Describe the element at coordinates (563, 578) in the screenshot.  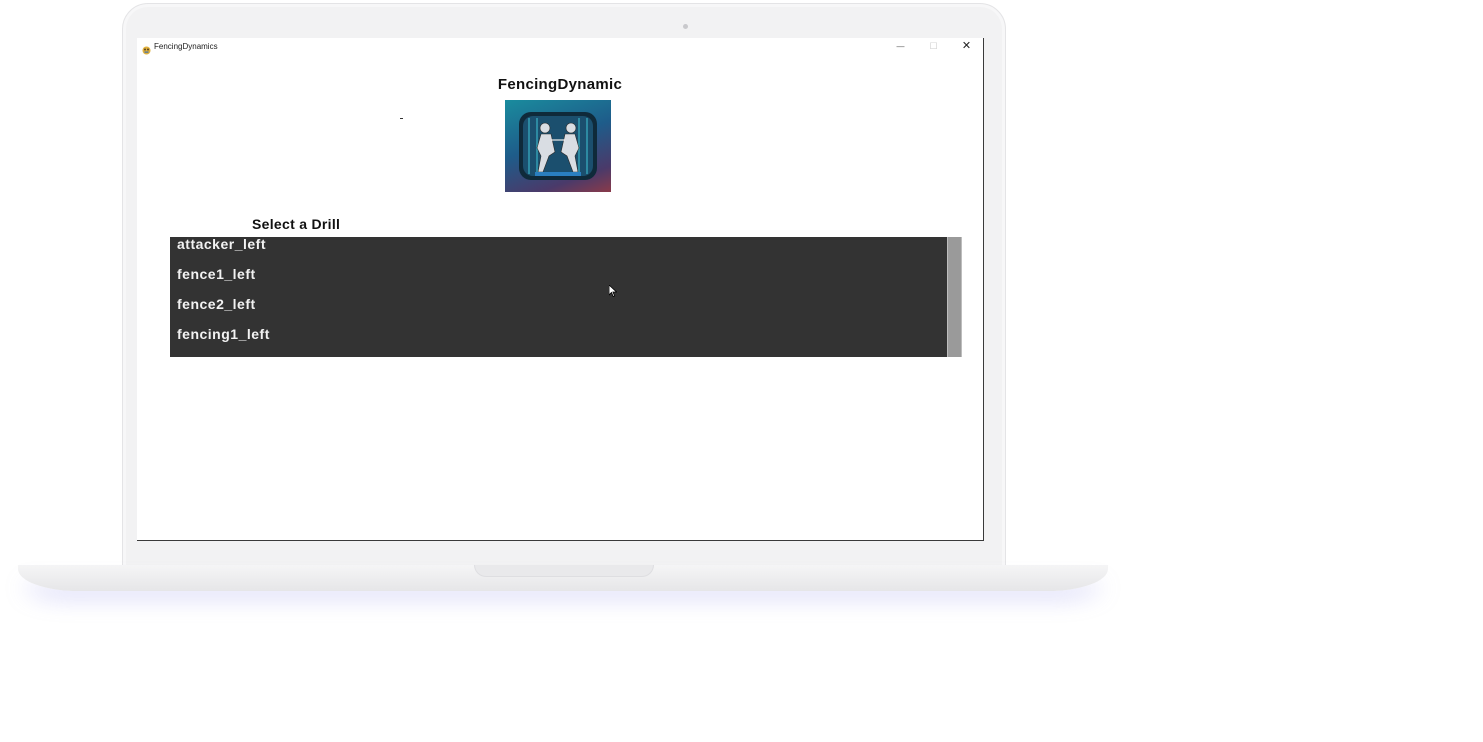
I see `laptop-base` at that location.